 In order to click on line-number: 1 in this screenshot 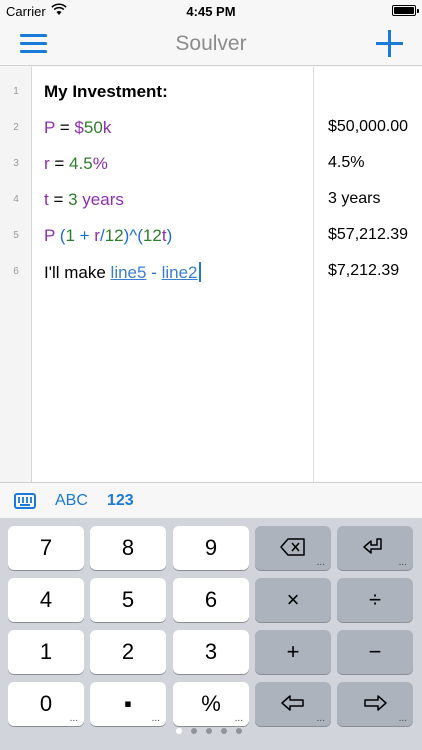, I will do `click(16, 91)`.